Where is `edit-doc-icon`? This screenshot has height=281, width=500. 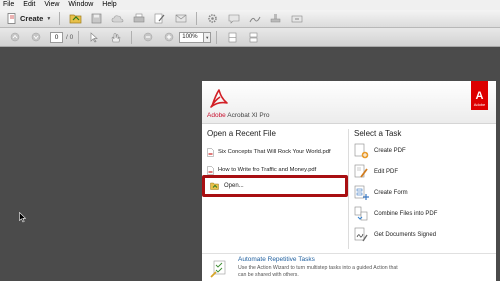
edit-doc-icon is located at coordinates (159, 19).